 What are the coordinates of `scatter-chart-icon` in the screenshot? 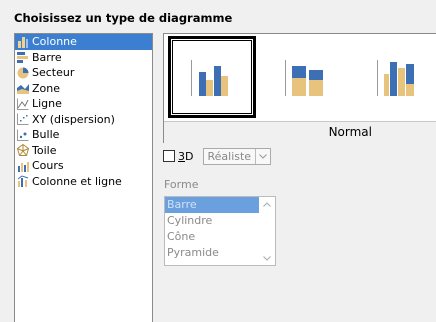 It's located at (23, 119).